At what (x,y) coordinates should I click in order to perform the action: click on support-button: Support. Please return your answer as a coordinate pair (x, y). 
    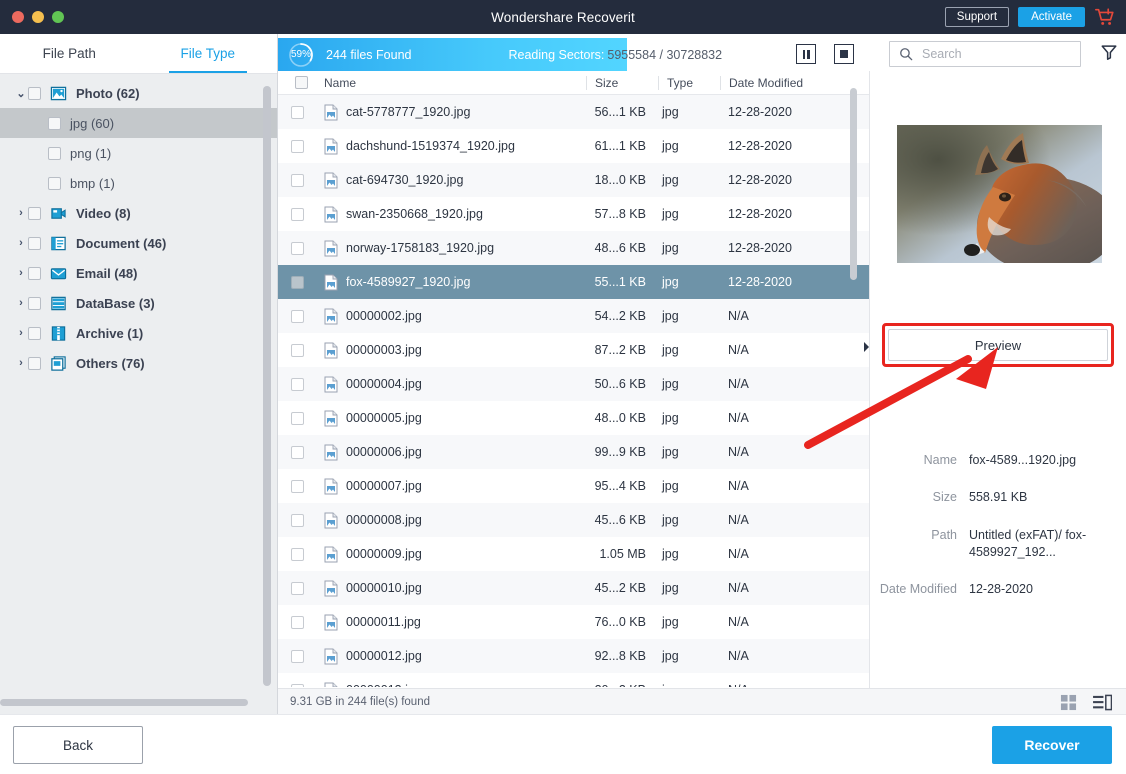
    Looking at the image, I should click on (977, 17).